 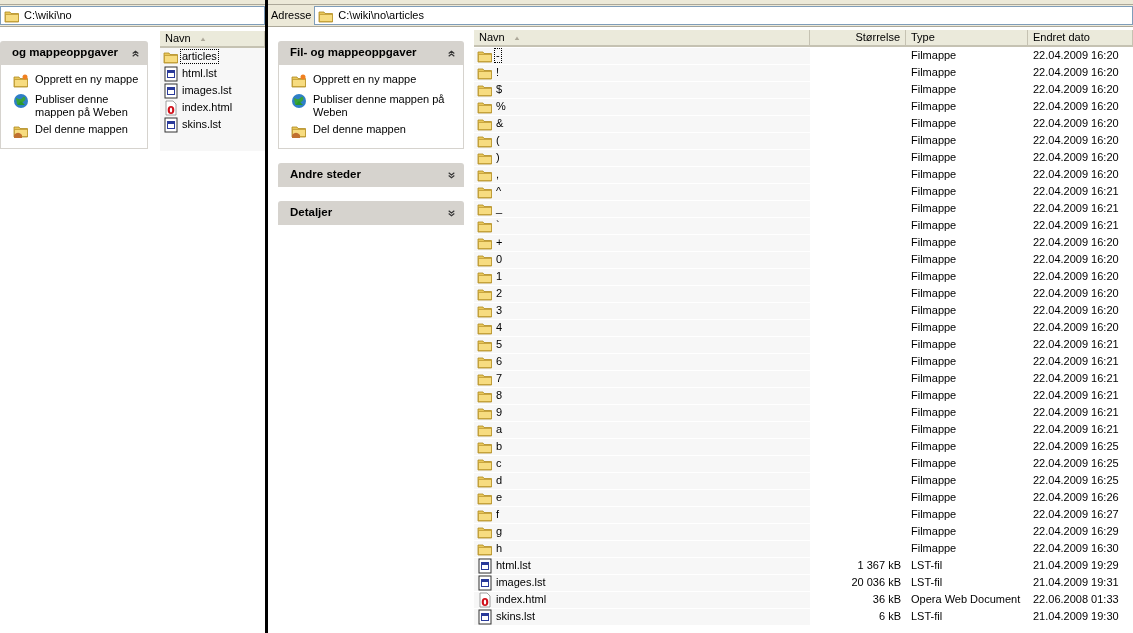 I want to click on file-name: 2, so click(x=499, y=293).